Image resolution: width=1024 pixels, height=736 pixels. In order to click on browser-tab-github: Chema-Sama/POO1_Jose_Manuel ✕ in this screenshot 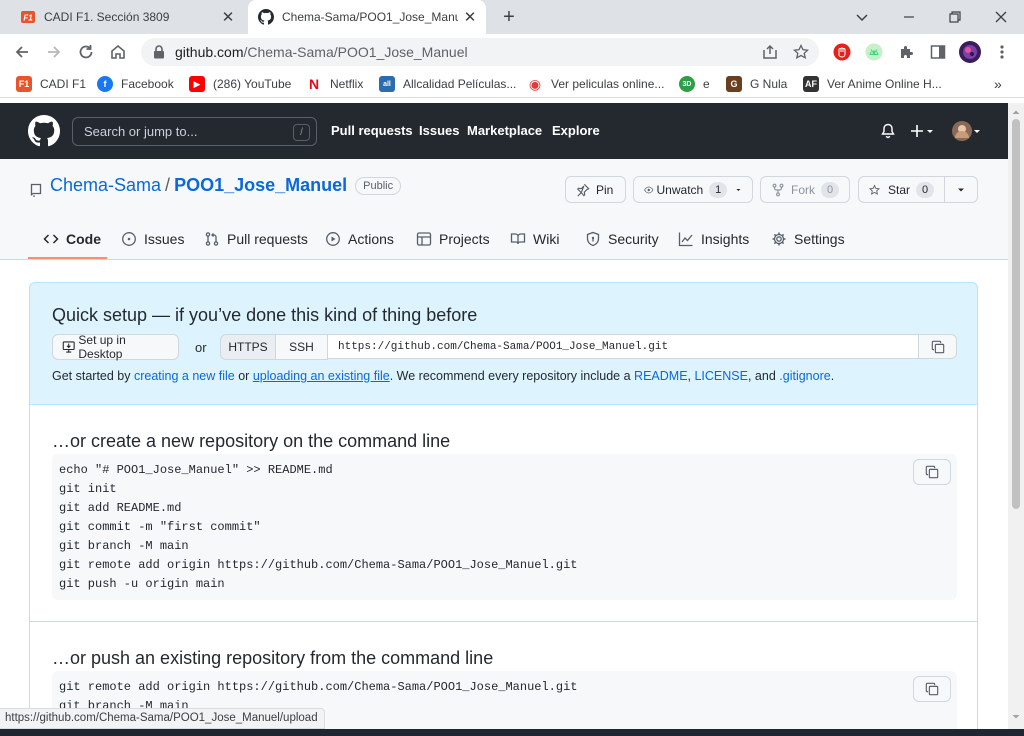, I will do `click(367, 17)`.